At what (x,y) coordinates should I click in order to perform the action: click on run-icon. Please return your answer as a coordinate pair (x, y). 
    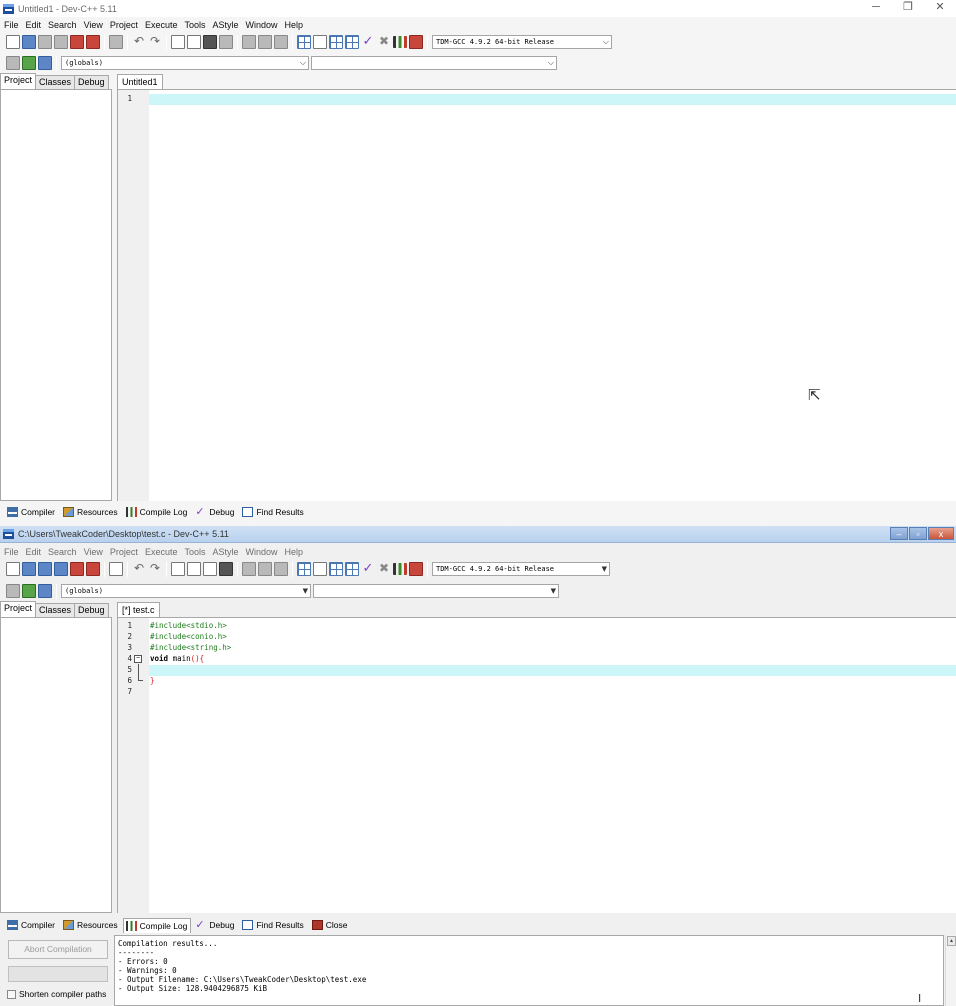
    Looking at the image, I should click on (320, 42).